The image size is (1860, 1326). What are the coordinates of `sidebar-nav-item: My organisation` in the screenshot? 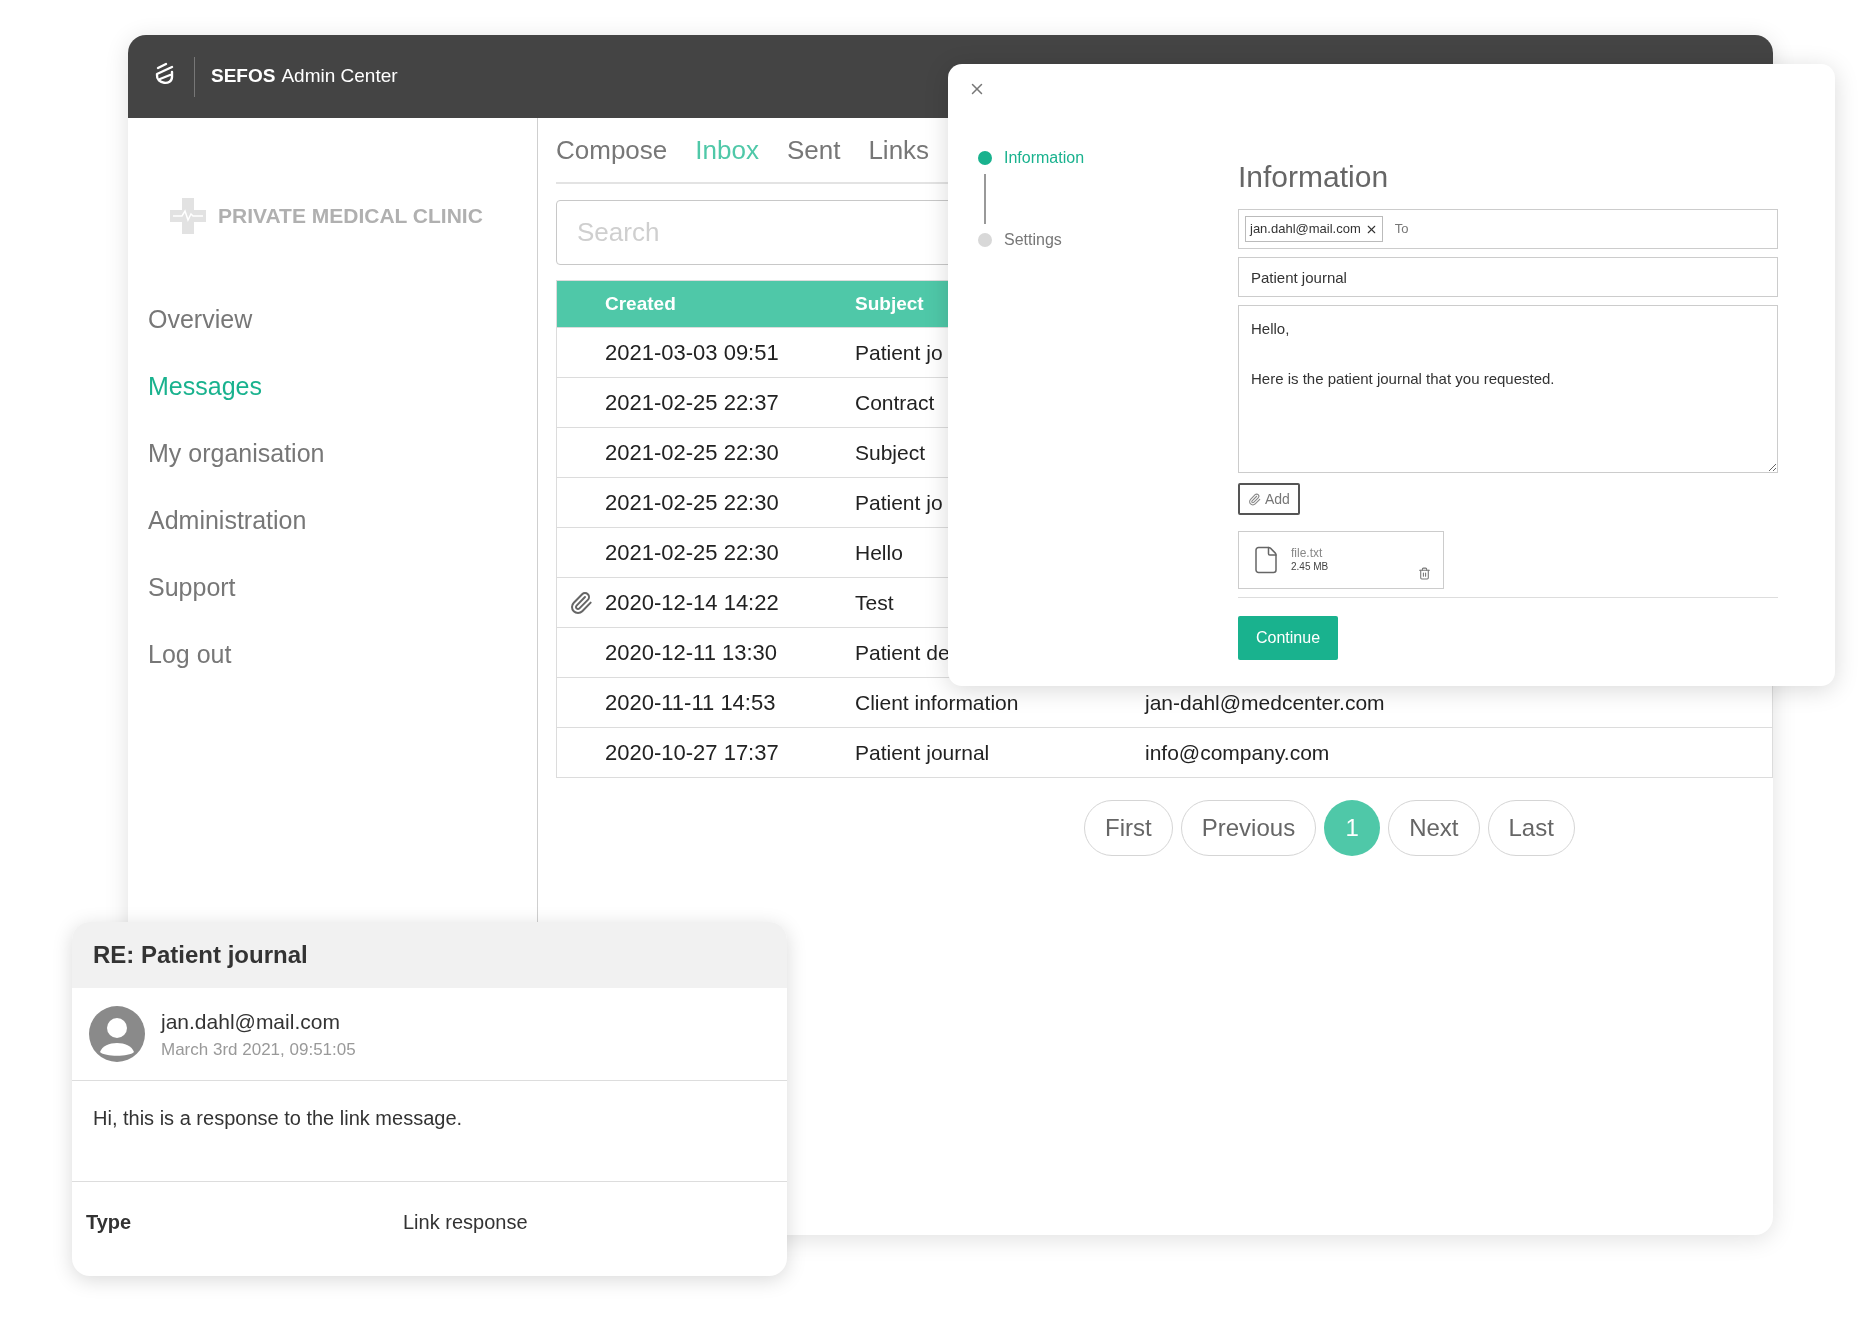 It's located at (236, 453).